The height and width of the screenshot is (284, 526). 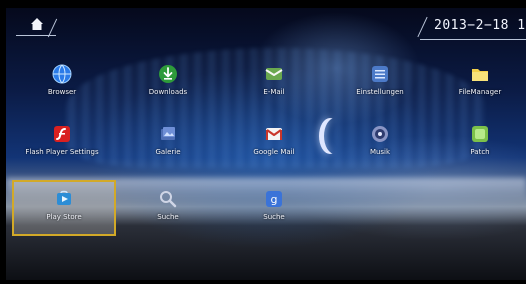 I want to click on app-google-mail: Google Mail, so click(x=274, y=155).